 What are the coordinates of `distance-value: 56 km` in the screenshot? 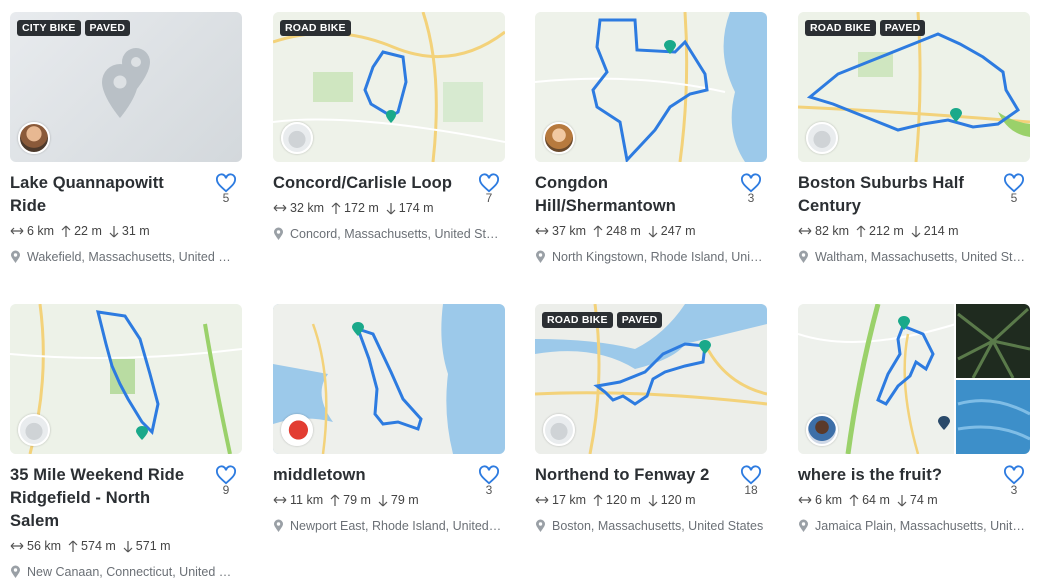 It's located at (44, 546).